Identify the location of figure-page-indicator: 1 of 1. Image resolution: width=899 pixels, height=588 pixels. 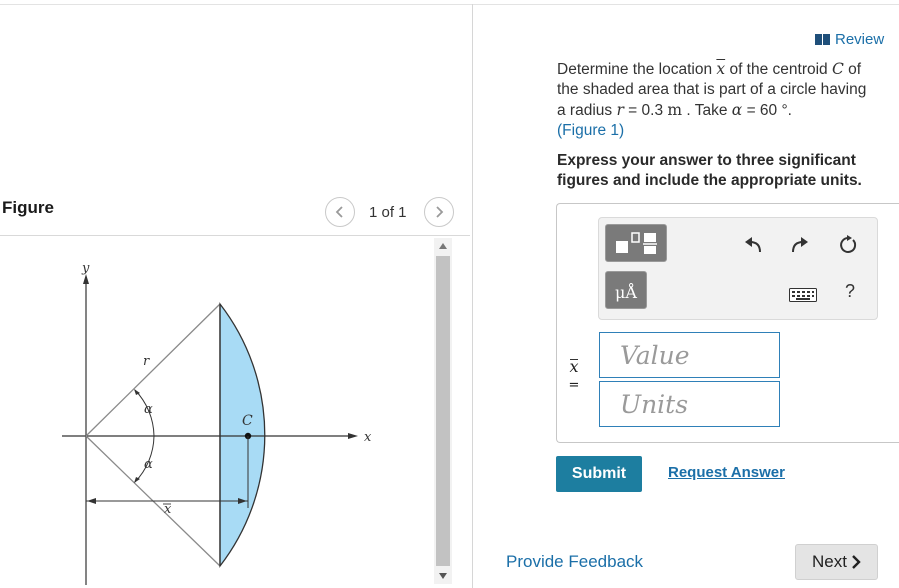
(388, 212).